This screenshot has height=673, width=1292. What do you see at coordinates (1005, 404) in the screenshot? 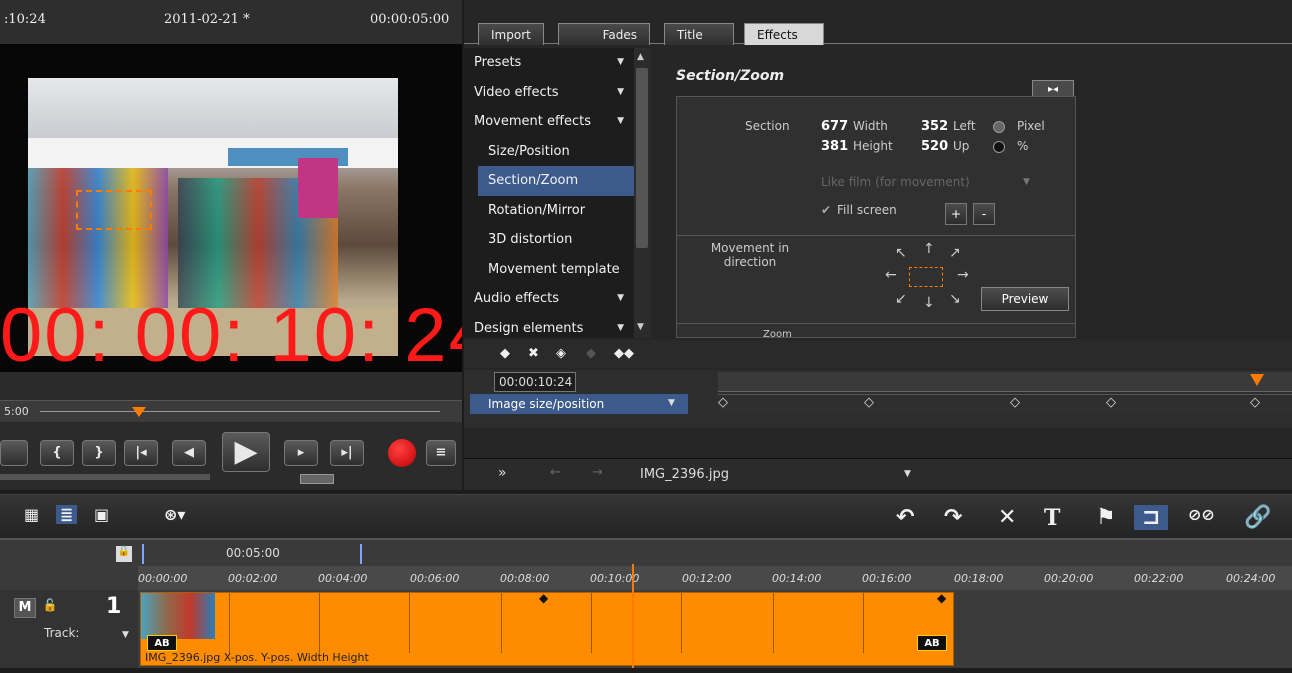
I see `keyframe-lane: ◇ ◇ ◇ ◇ ◇` at bounding box center [1005, 404].